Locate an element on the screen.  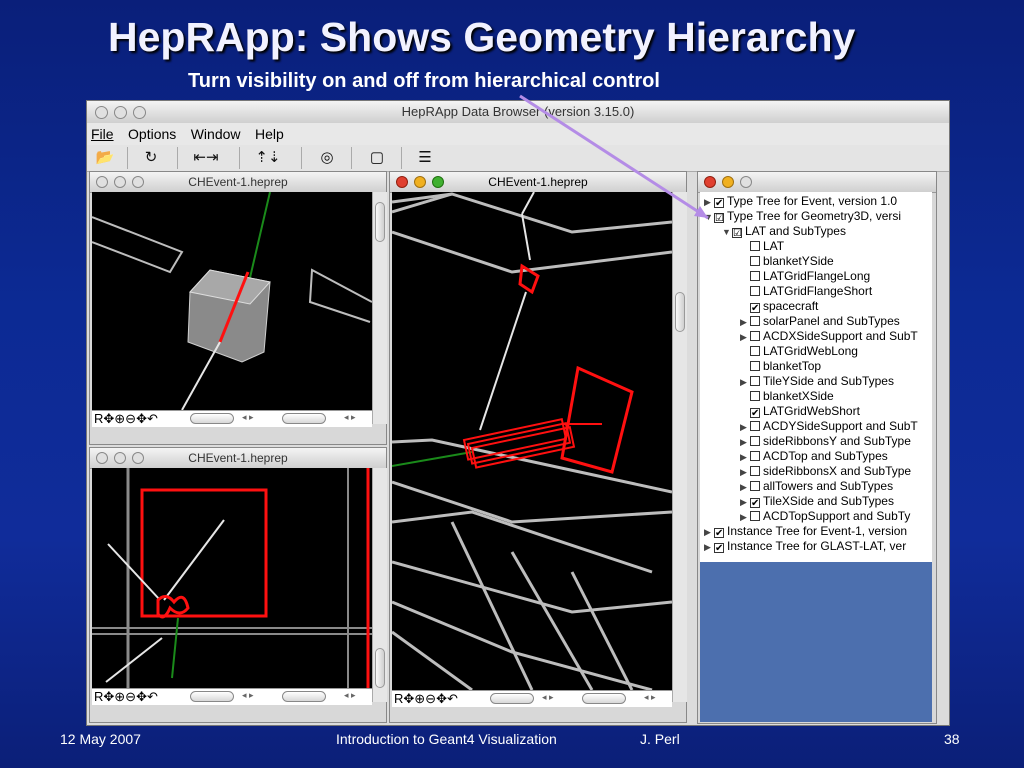
callout-arrow is located at coordinates (614, 157).